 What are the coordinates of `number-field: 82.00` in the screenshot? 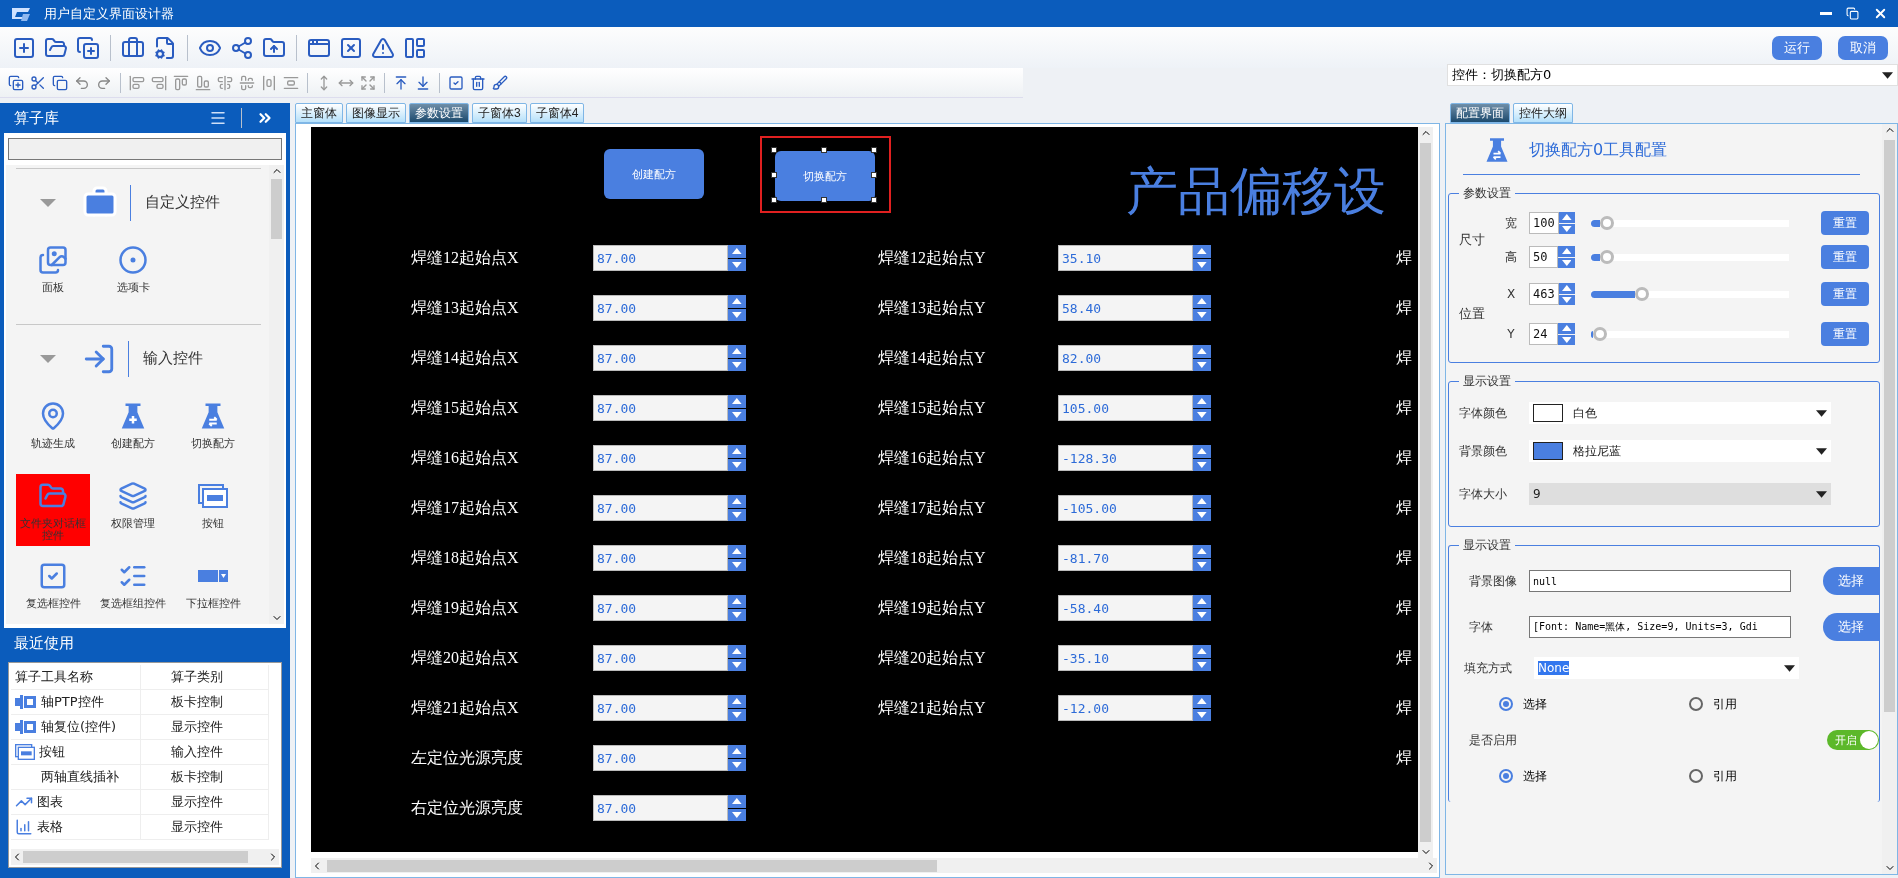 It's located at (1125, 358).